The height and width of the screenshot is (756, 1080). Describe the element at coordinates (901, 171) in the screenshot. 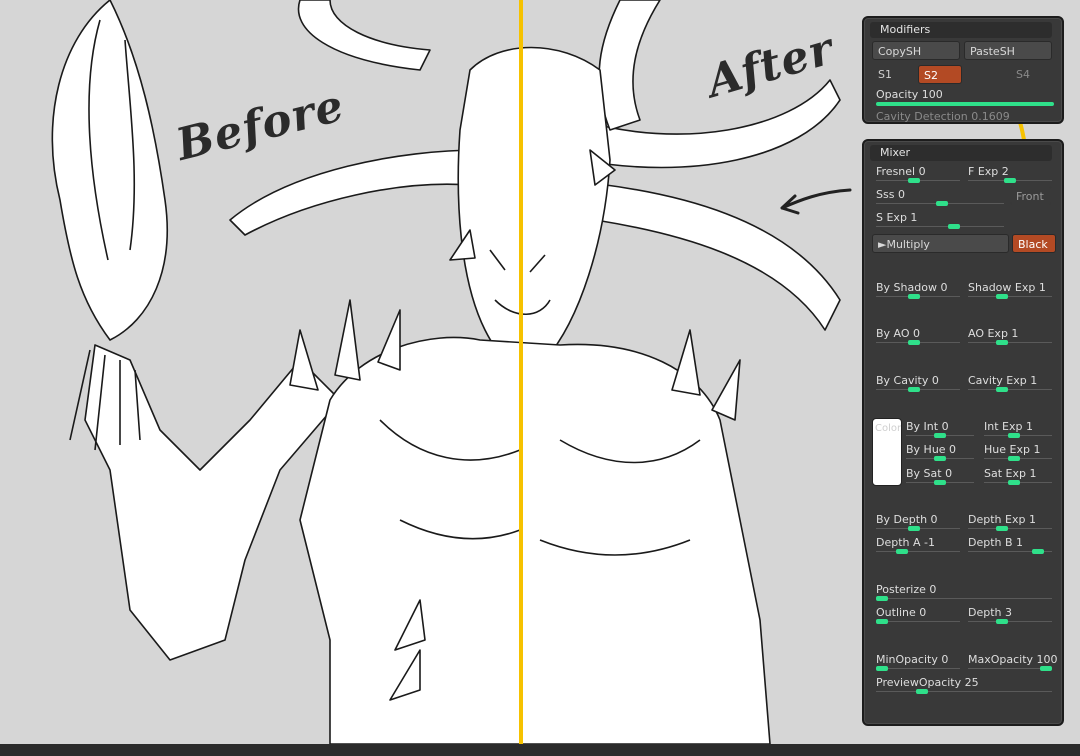

I see `fresnel-label: Fresnel 0` at that location.